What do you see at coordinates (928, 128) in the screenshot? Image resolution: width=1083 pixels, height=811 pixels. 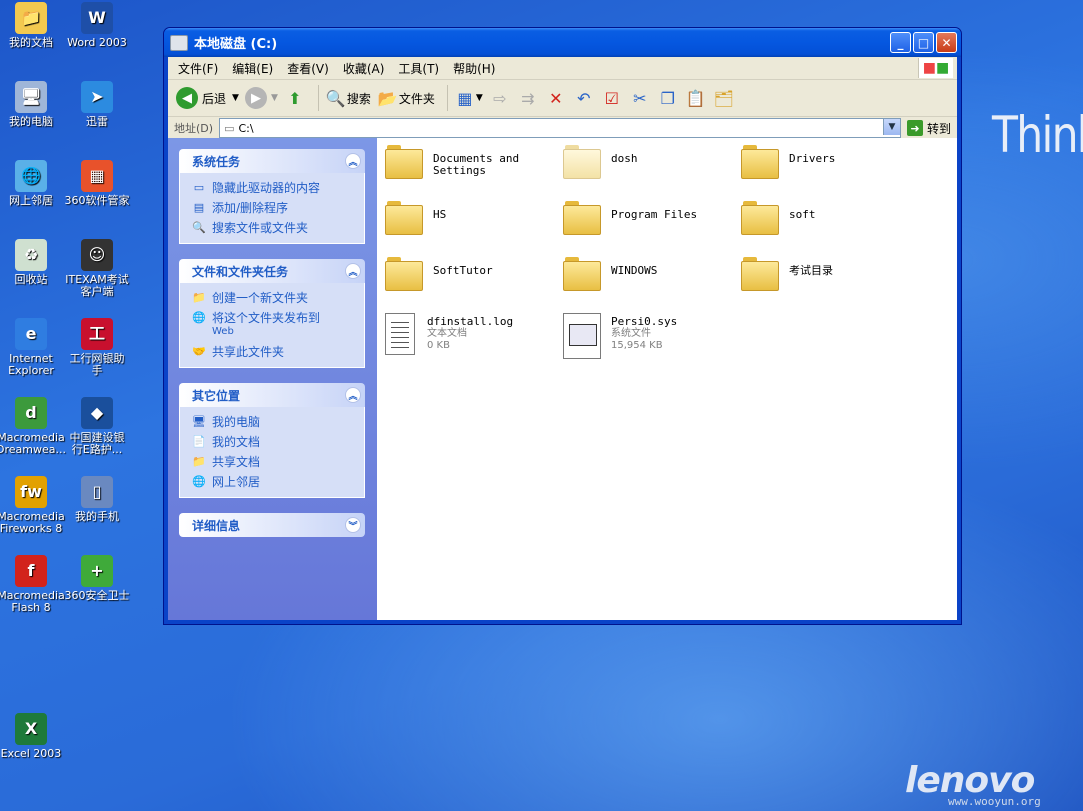 I see `go-button: ➜ 转到` at bounding box center [928, 128].